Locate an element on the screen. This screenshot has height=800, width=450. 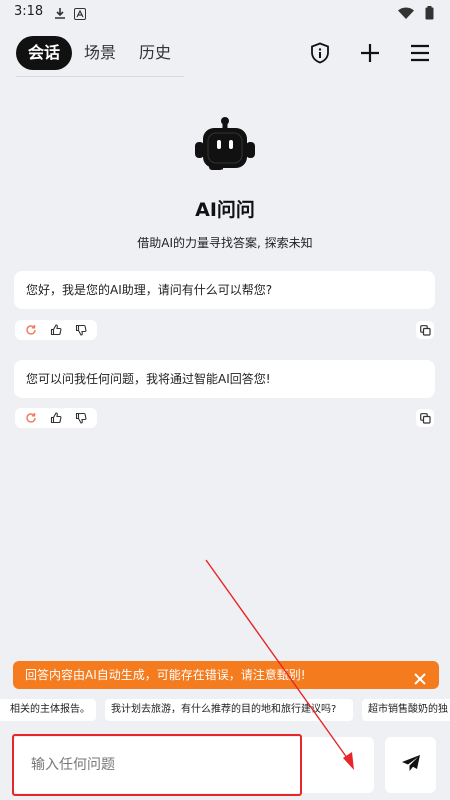
ai-disclaimer-banner: 回答内容由AI自动生成，可能存在错误，请注意甄别! is located at coordinates (226, 675).